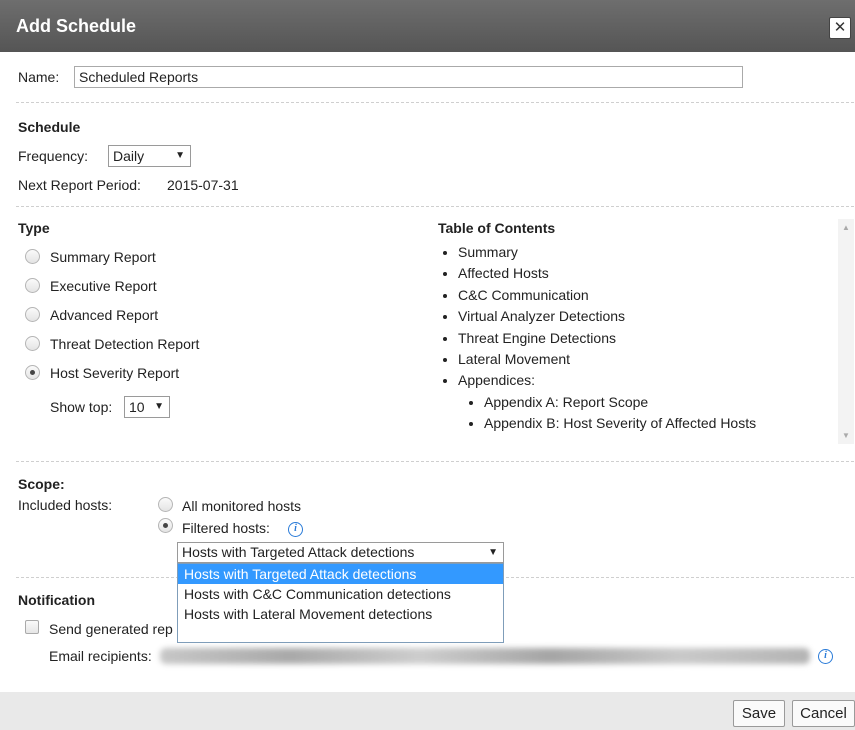 This screenshot has width=855, height=730. What do you see at coordinates (111, 629) in the screenshot?
I see `send-report-label: Send generated rep` at bounding box center [111, 629].